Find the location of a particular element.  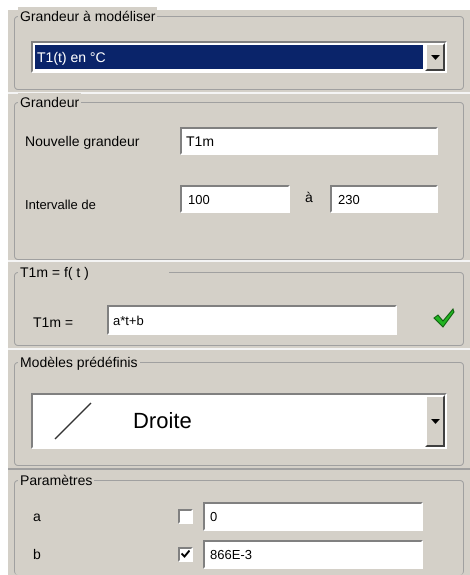

new-quantity-field: T1m is located at coordinates (309, 141).